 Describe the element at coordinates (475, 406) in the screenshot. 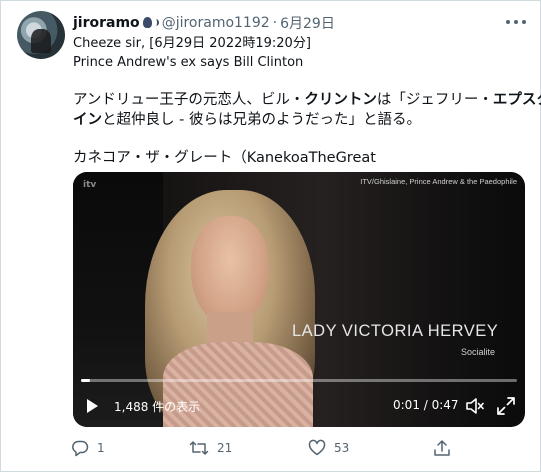

I see `volume-muted-icon` at that location.